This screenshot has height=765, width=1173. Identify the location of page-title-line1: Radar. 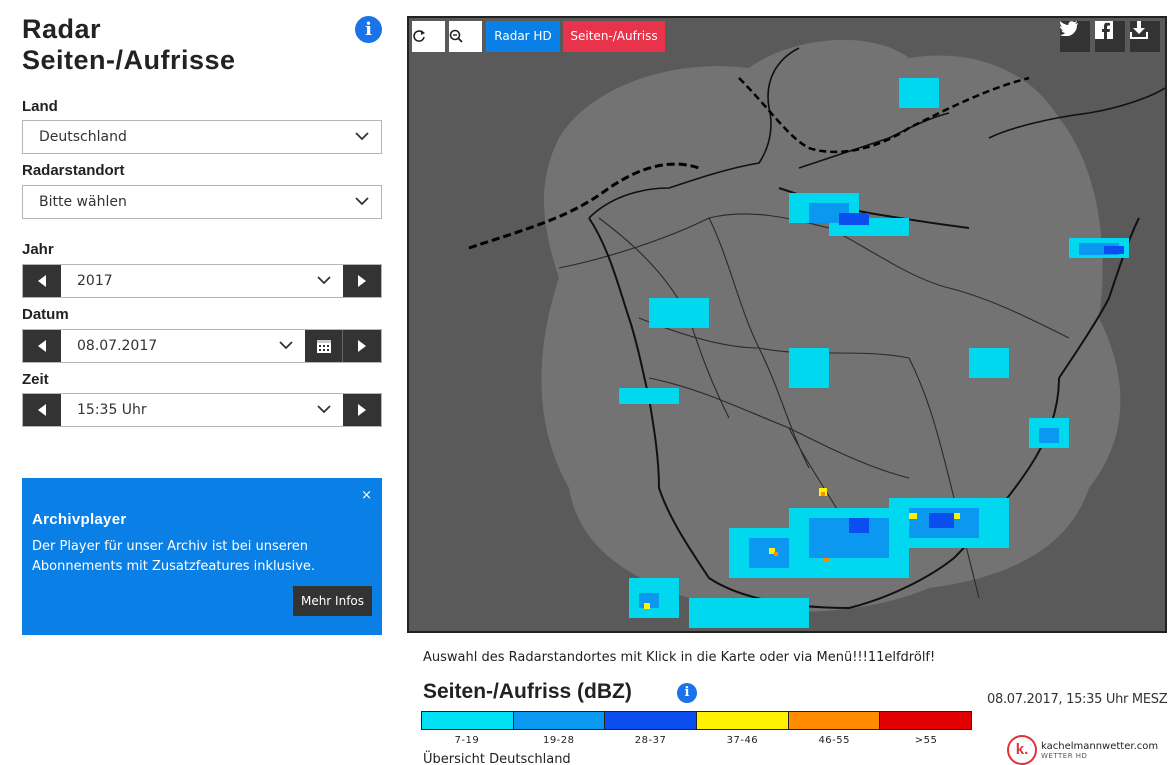
(62, 29).